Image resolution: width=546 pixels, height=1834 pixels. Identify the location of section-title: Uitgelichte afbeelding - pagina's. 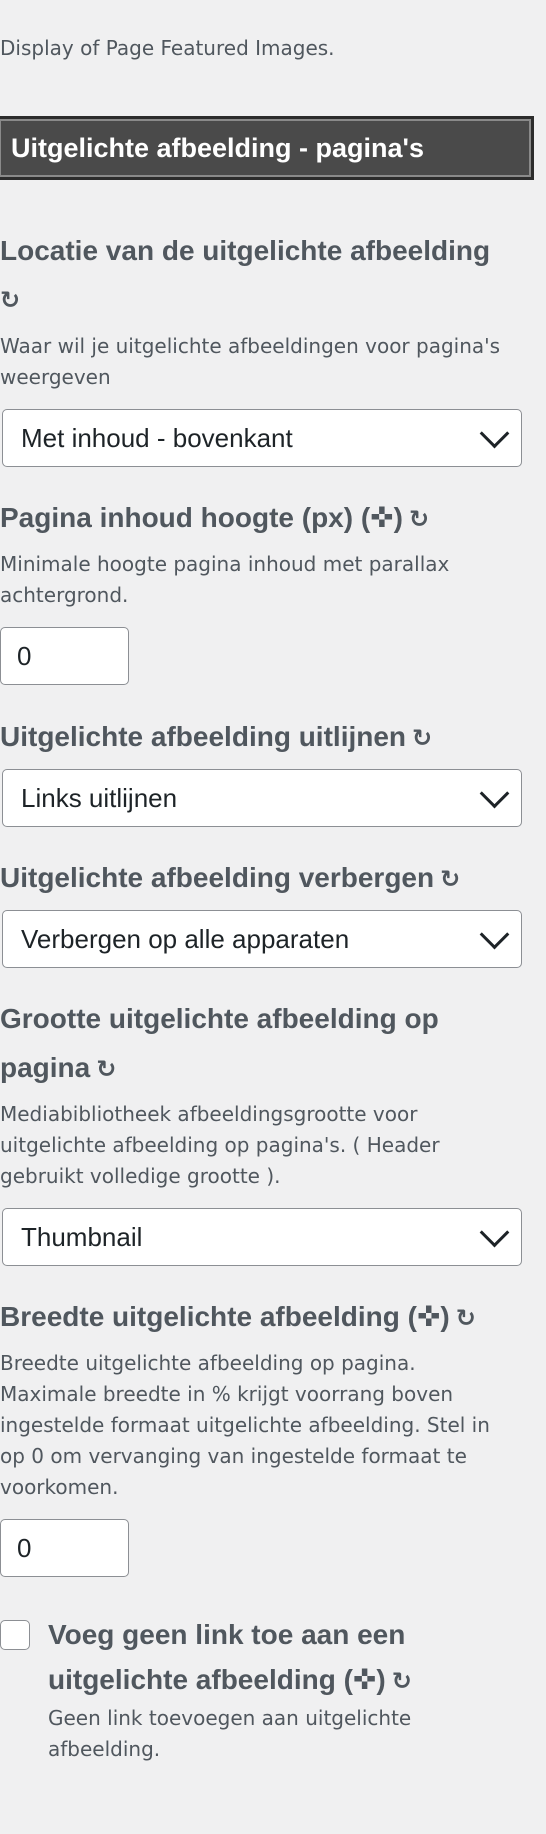
(267, 148).